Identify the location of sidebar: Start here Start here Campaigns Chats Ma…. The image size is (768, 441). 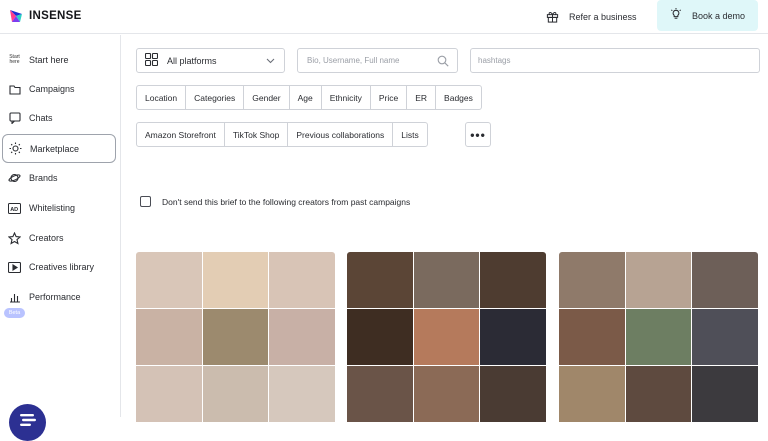
(60, 238).